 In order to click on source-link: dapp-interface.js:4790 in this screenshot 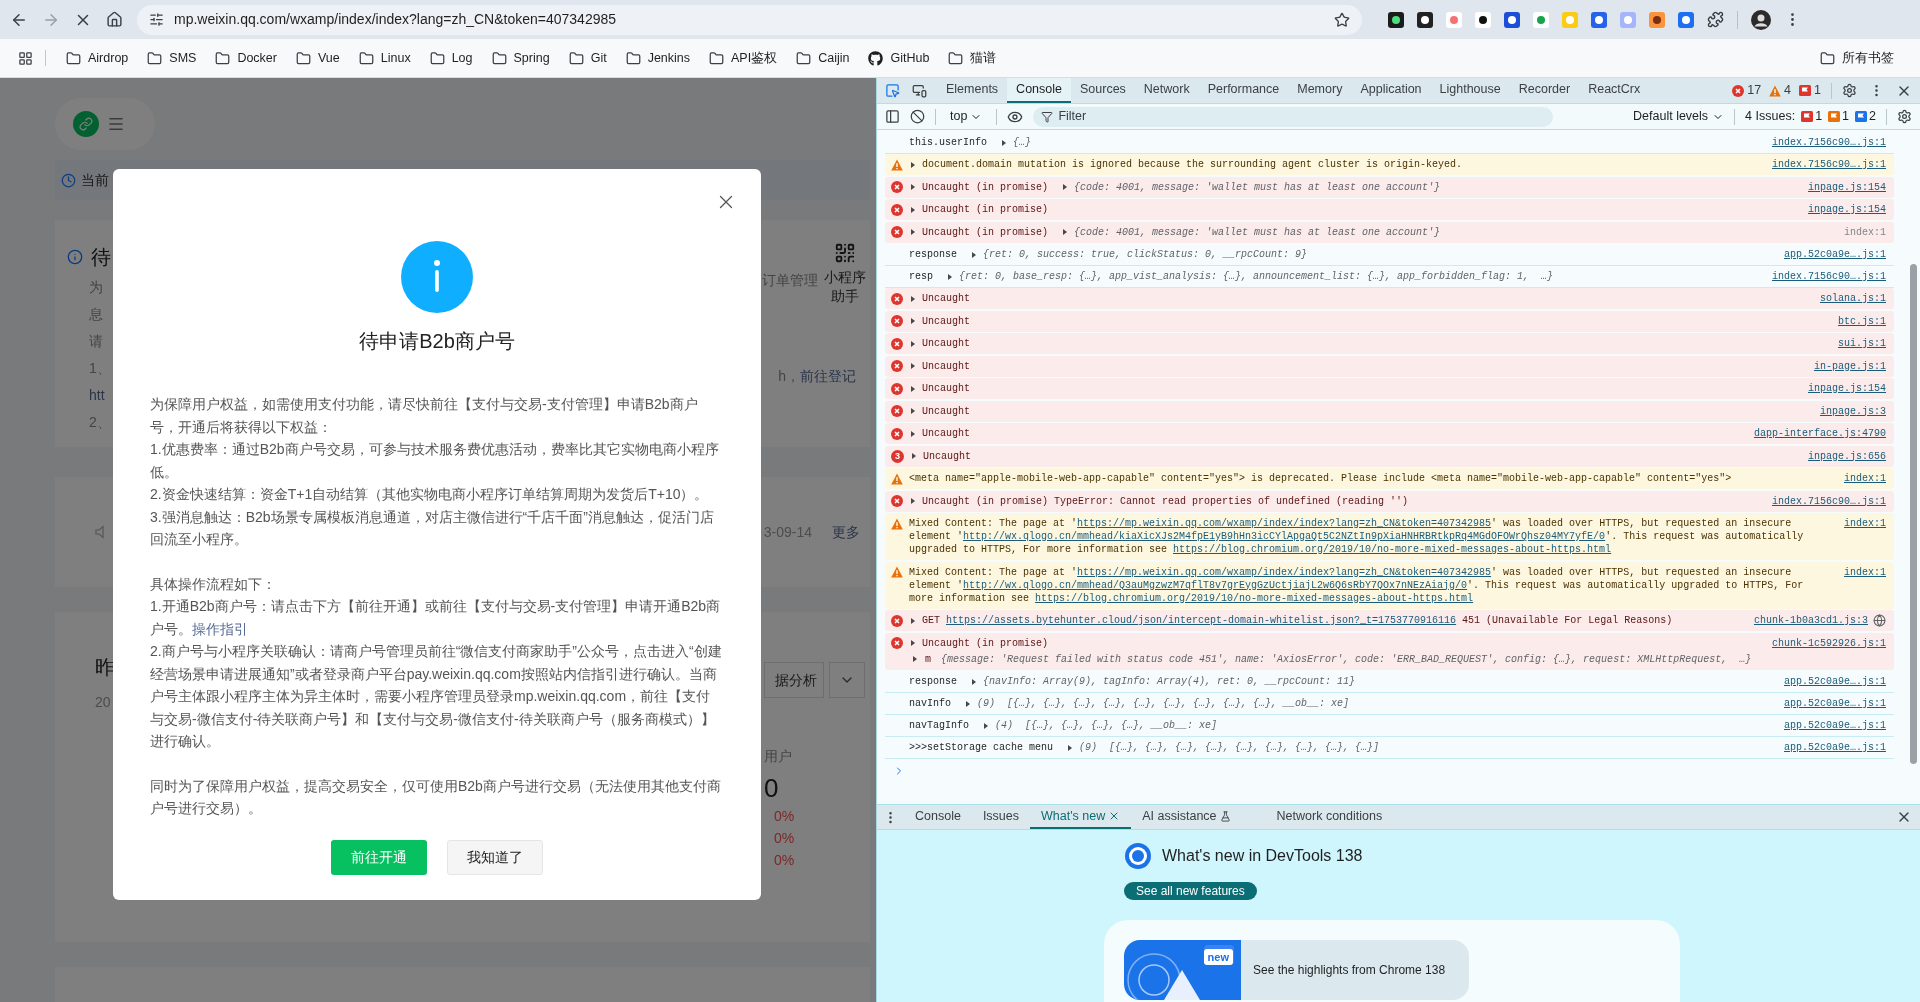, I will do `click(1819, 433)`.